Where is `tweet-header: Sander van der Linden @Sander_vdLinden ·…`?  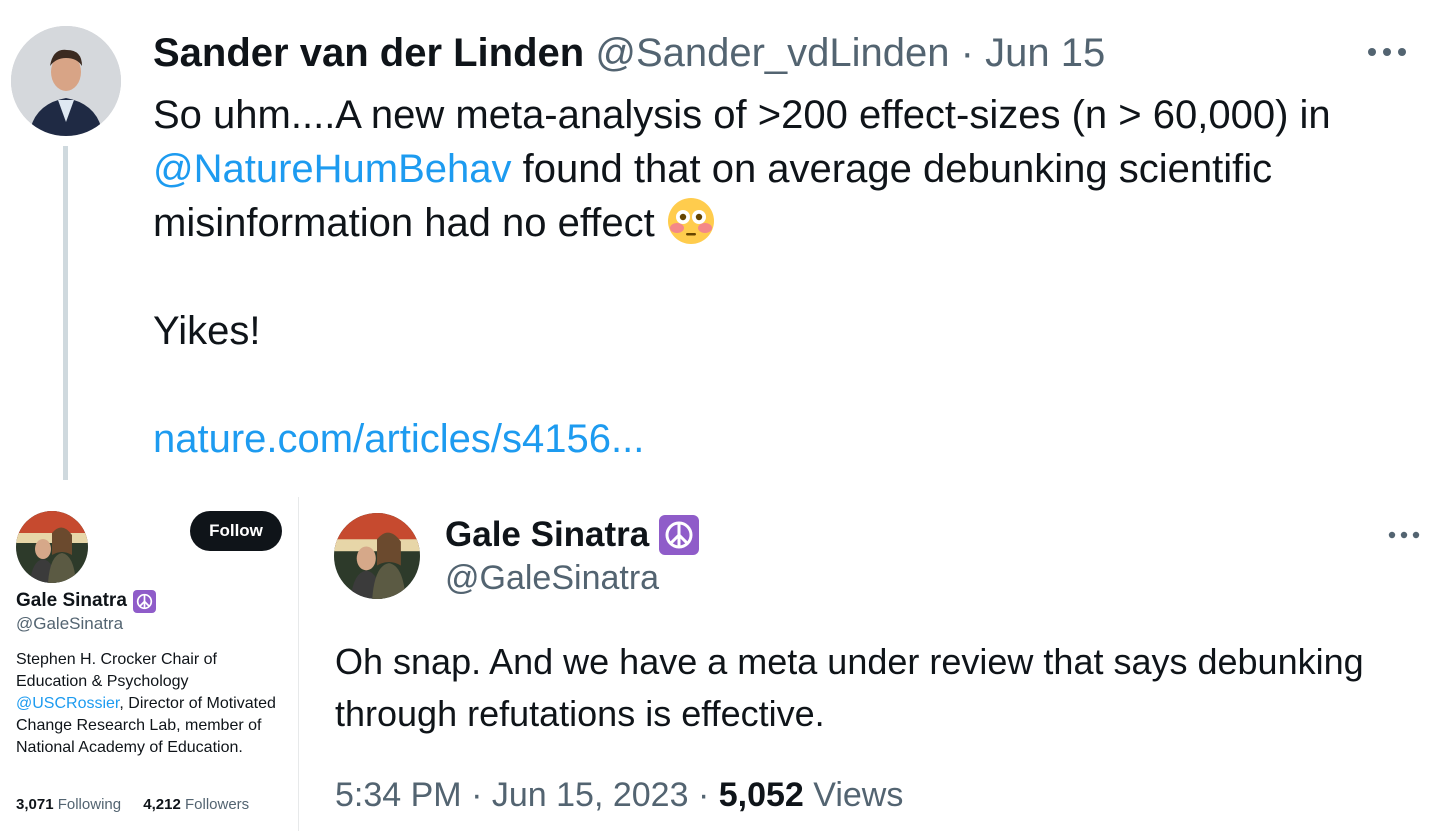 tweet-header: Sander van der Linden @Sander_vdLinden ·… is located at coordinates (629, 53).